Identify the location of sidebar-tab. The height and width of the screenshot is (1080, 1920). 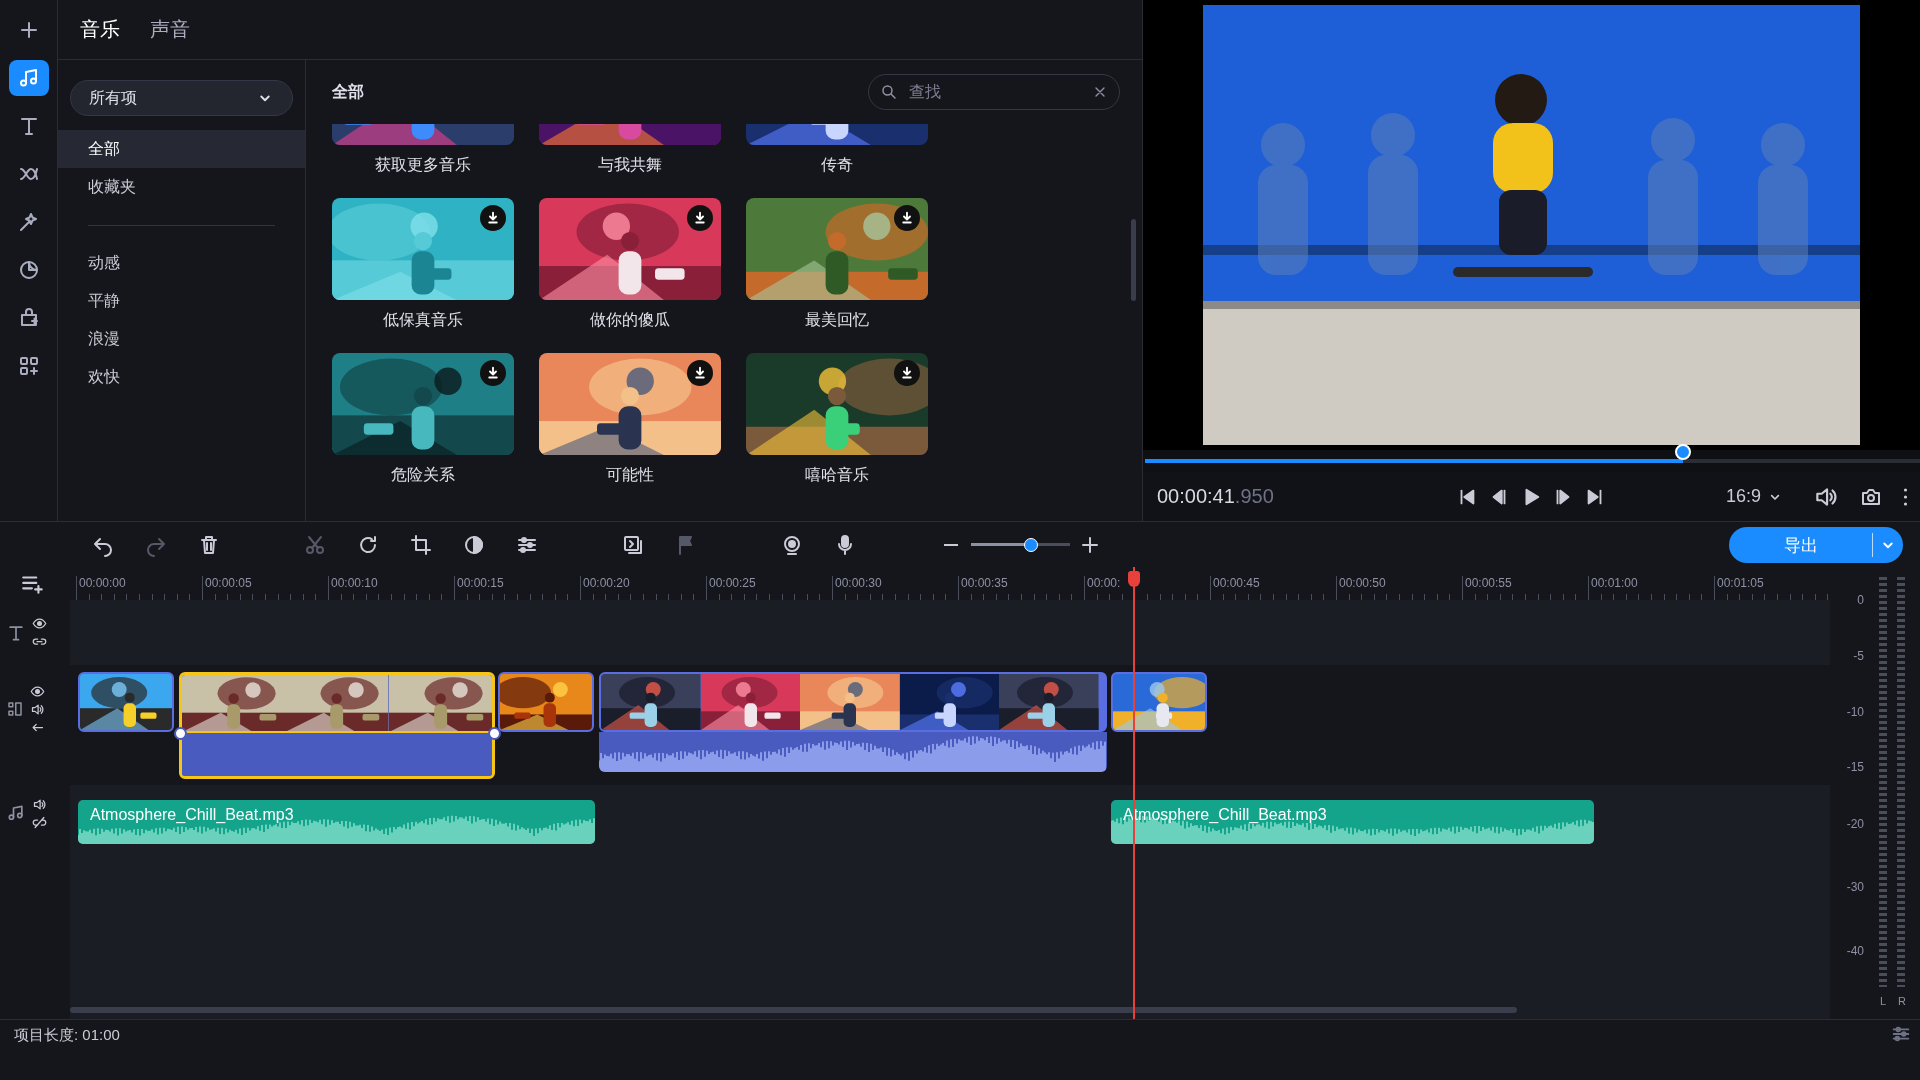
(28, 78).